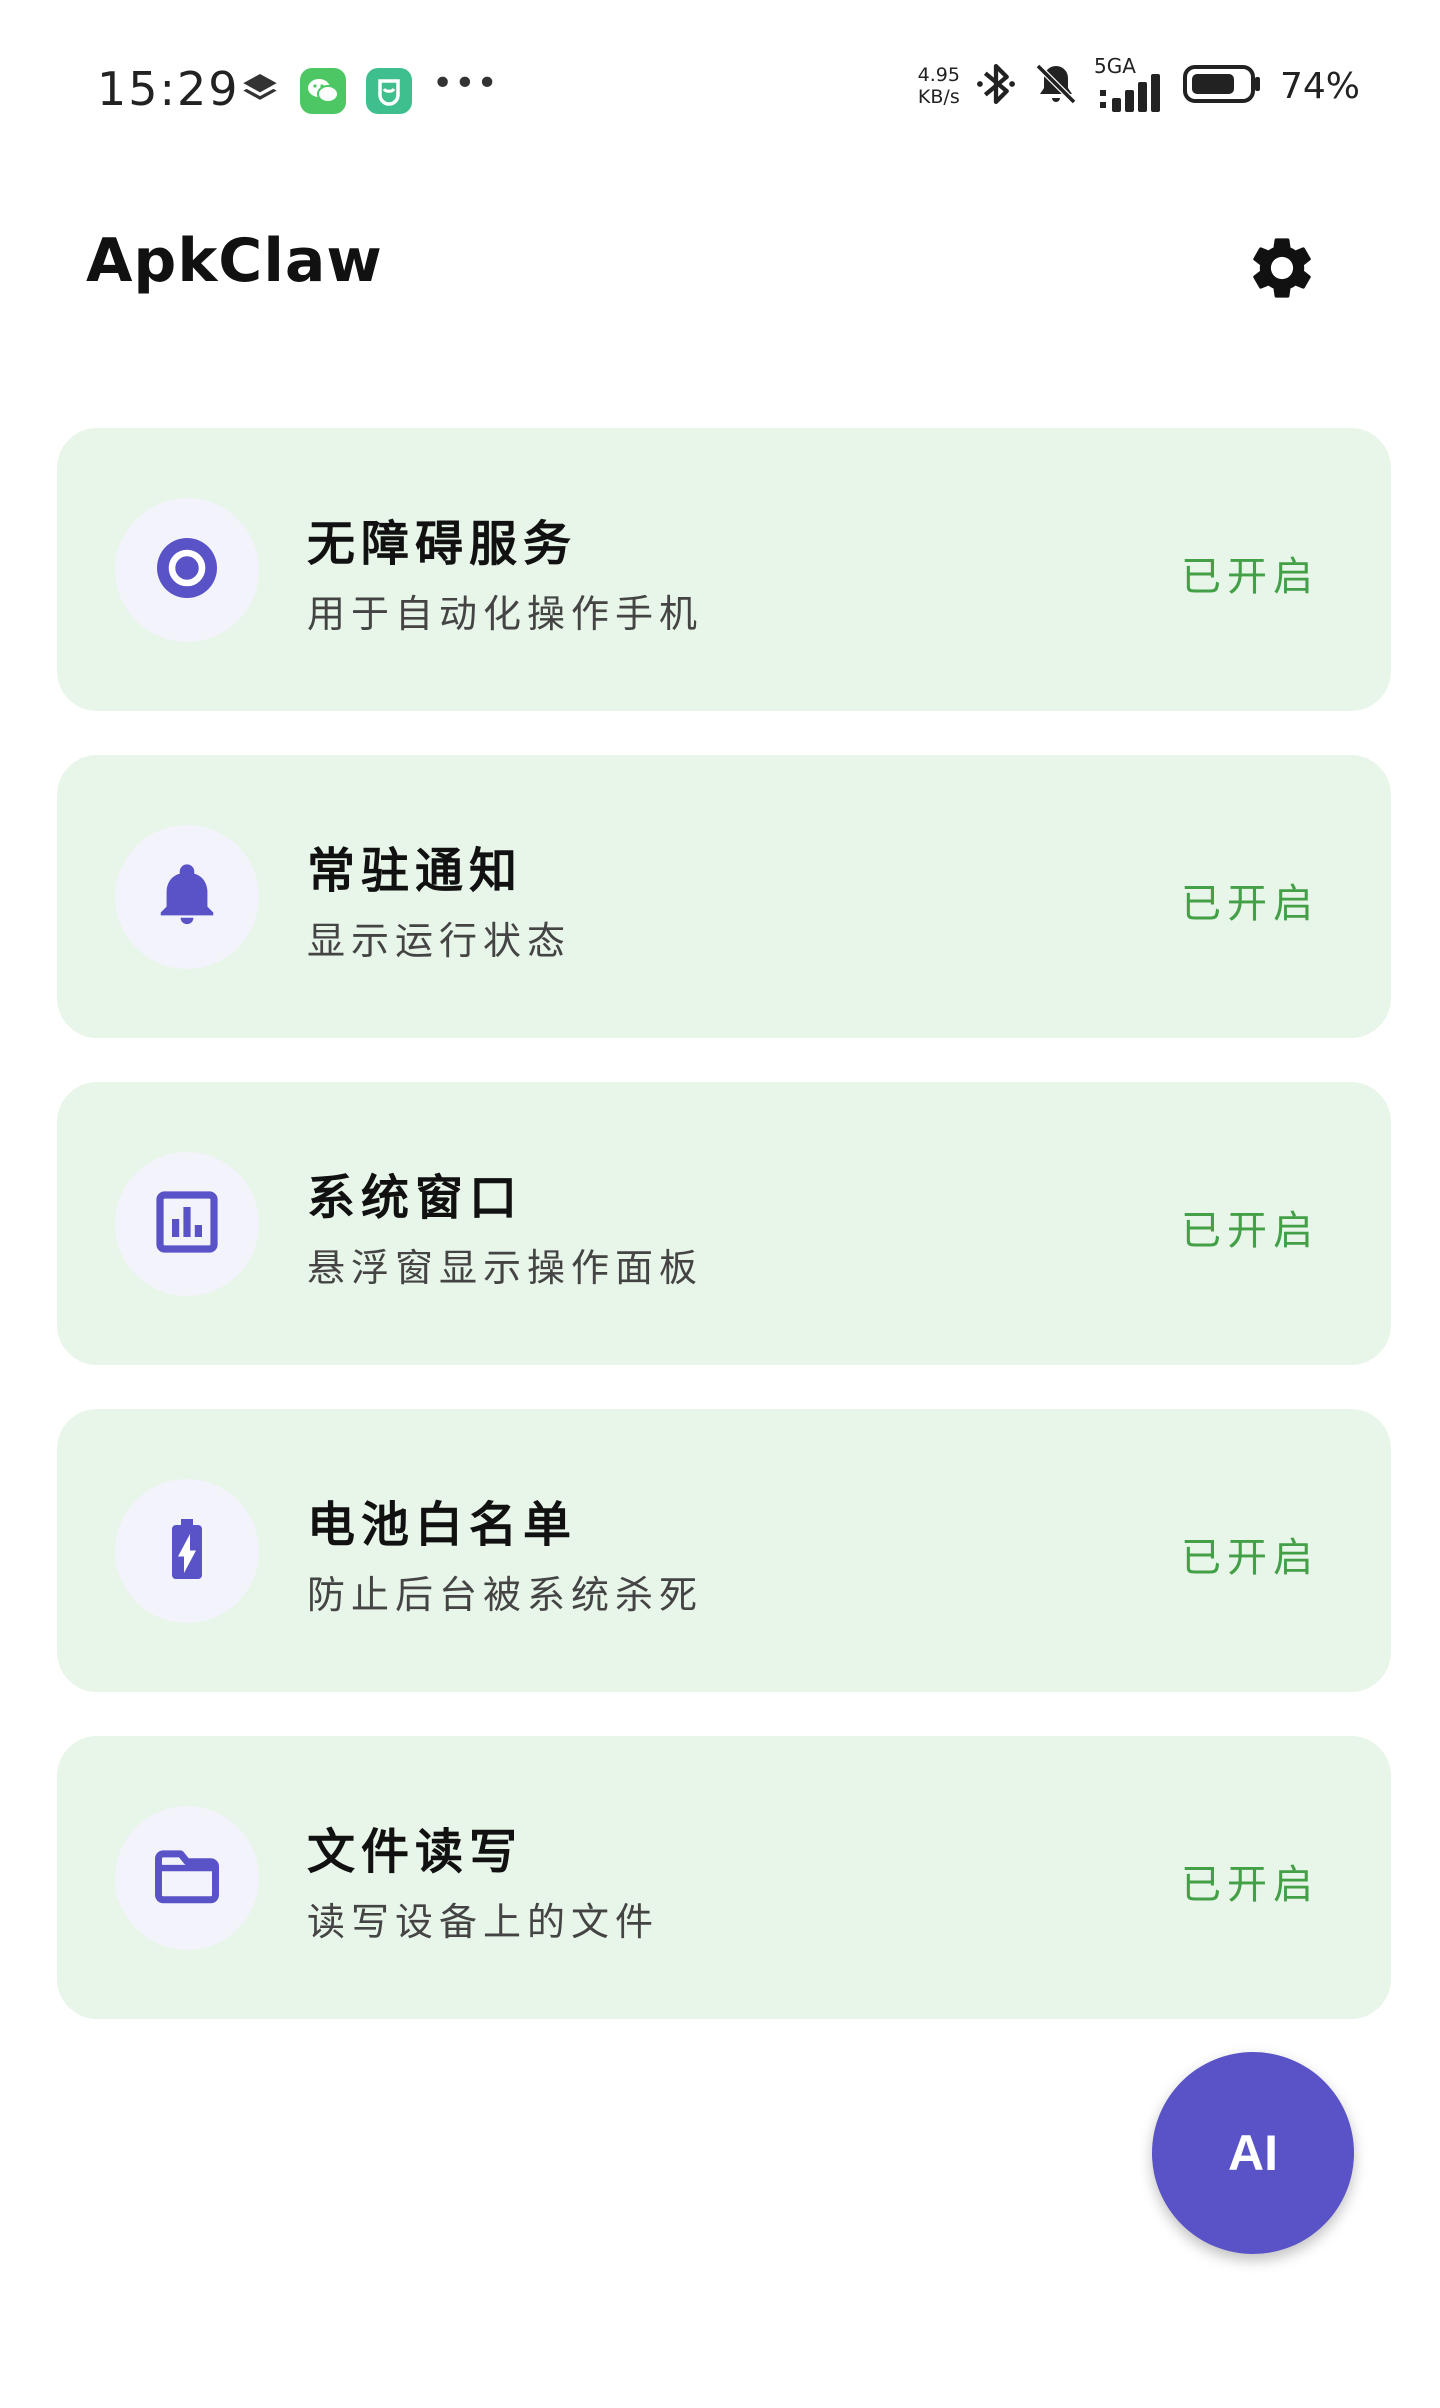 The image size is (1440, 2408). Describe the element at coordinates (1131, 84) in the screenshot. I see `signal-icon: 5GA` at that location.